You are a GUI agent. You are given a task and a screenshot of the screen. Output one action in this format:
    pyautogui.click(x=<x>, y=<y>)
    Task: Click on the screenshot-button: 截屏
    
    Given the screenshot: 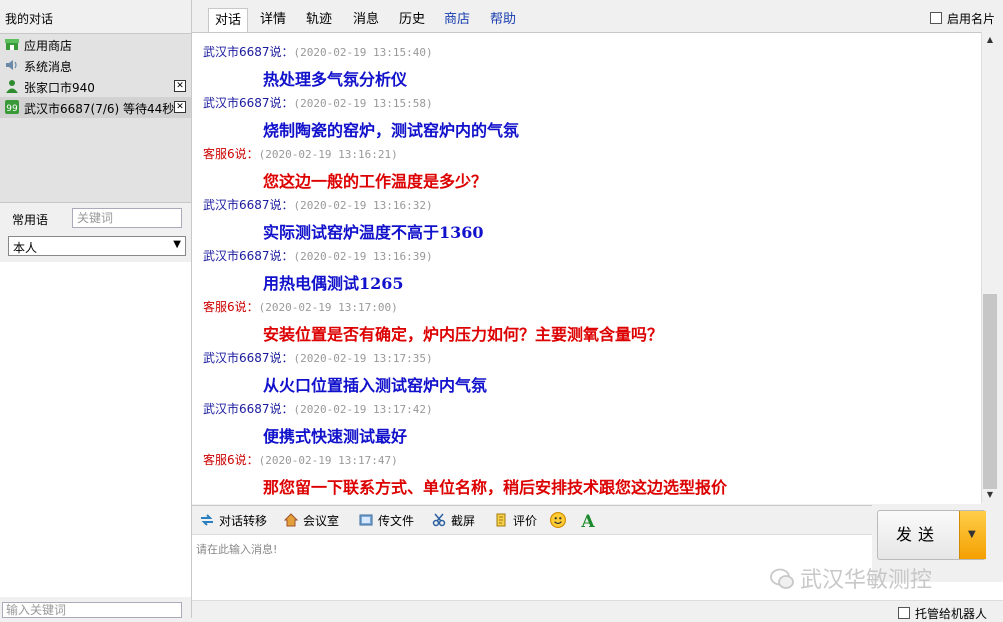 What is the action you would take?
    pyautogui.click(x=453, y=520)
    